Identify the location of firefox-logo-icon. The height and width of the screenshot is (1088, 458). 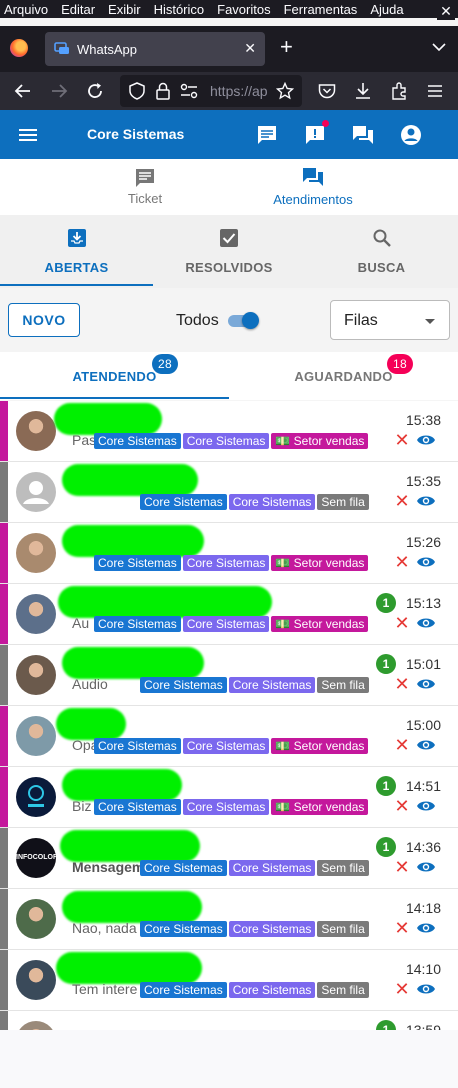
(19, 48).